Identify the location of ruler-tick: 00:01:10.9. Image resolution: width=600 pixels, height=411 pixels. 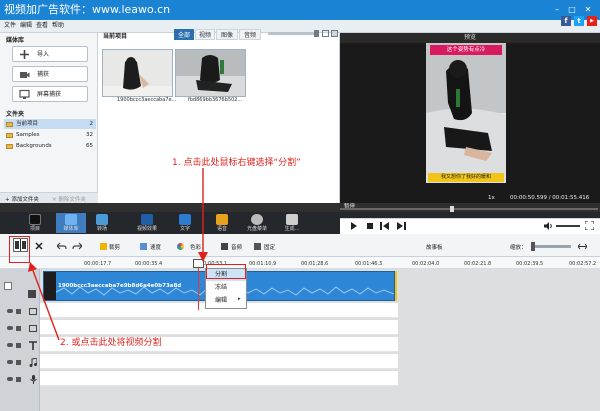
(263, 264).